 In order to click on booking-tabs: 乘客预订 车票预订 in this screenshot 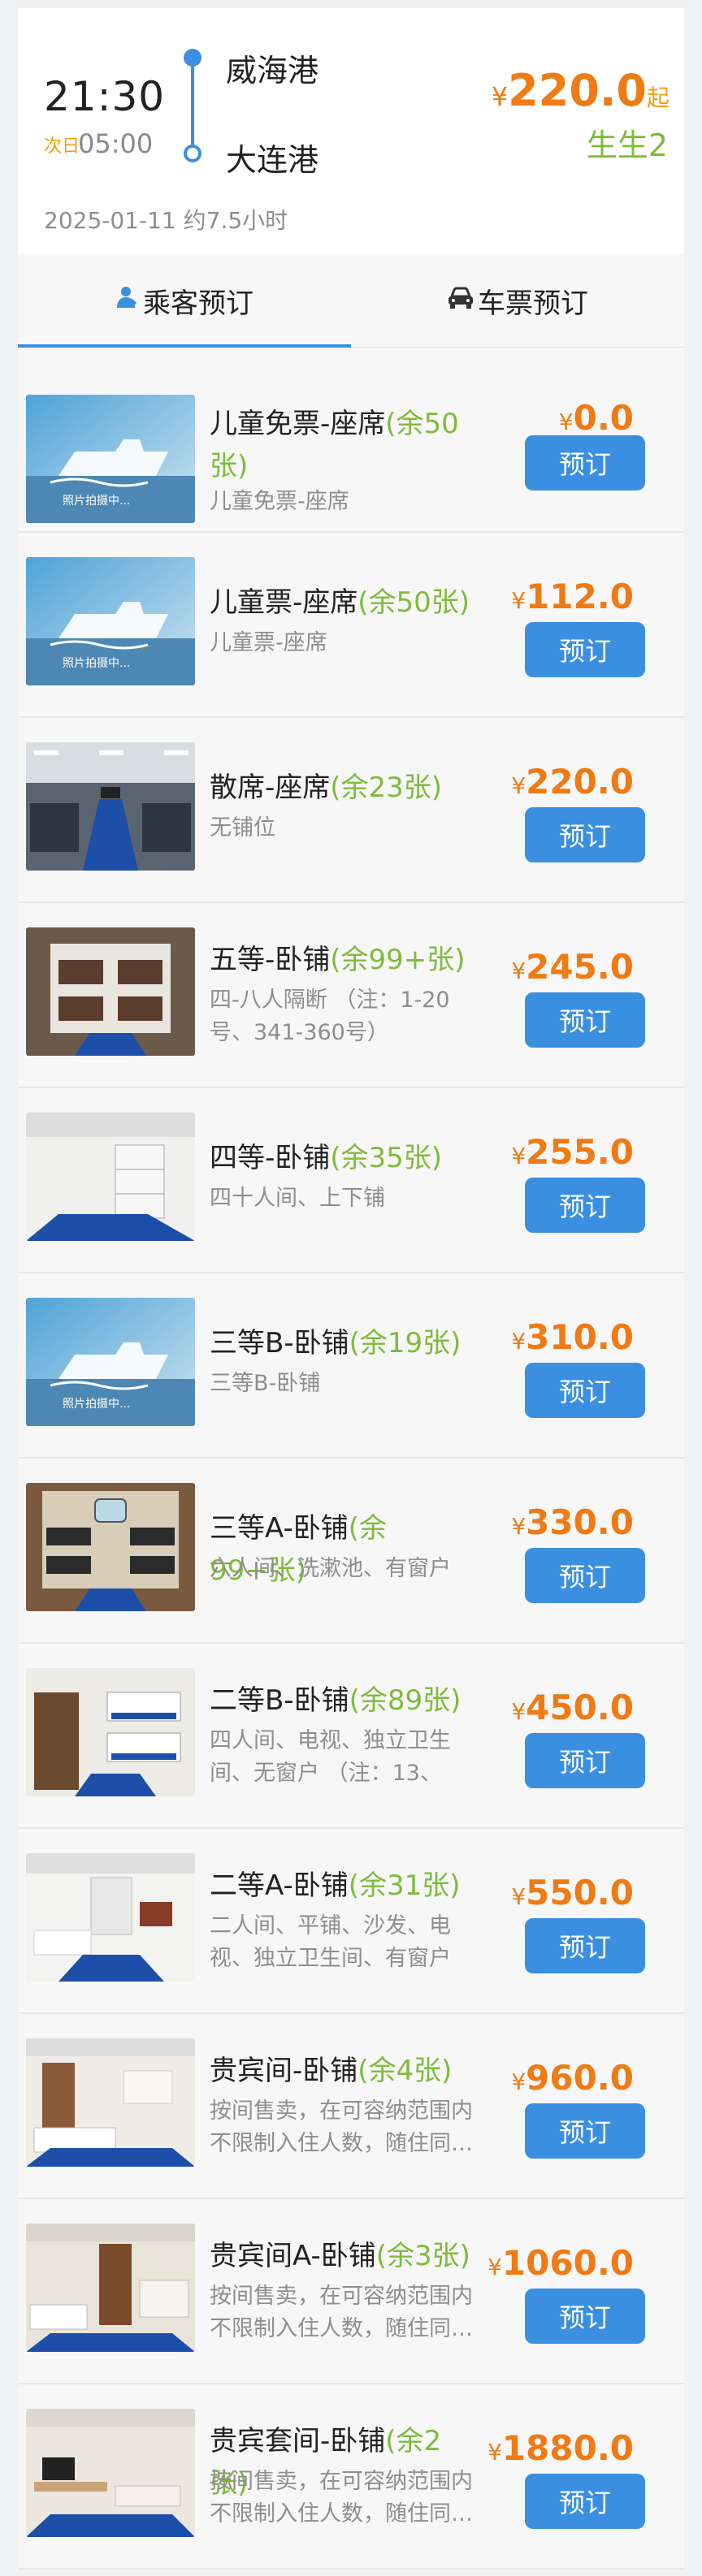, I will do `click(351, 301)`.